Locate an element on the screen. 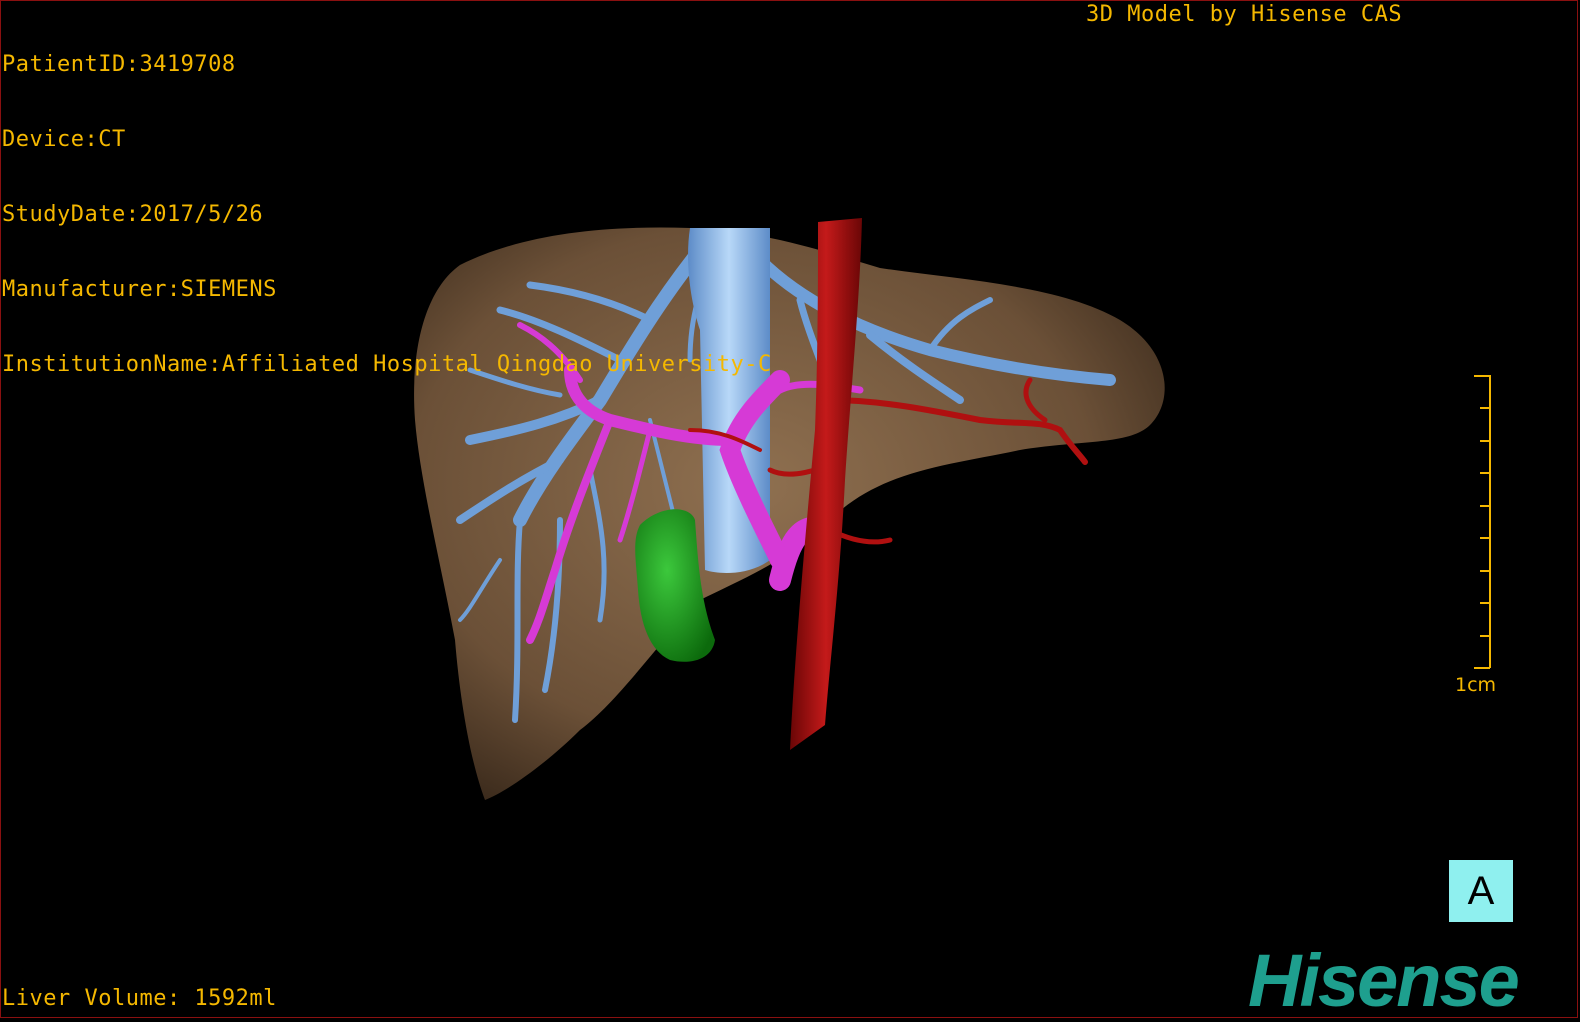 The height and width of the screenshot is (1022, 1580). scale-bar-label: 1cm is located at coordinates (1476, 685).